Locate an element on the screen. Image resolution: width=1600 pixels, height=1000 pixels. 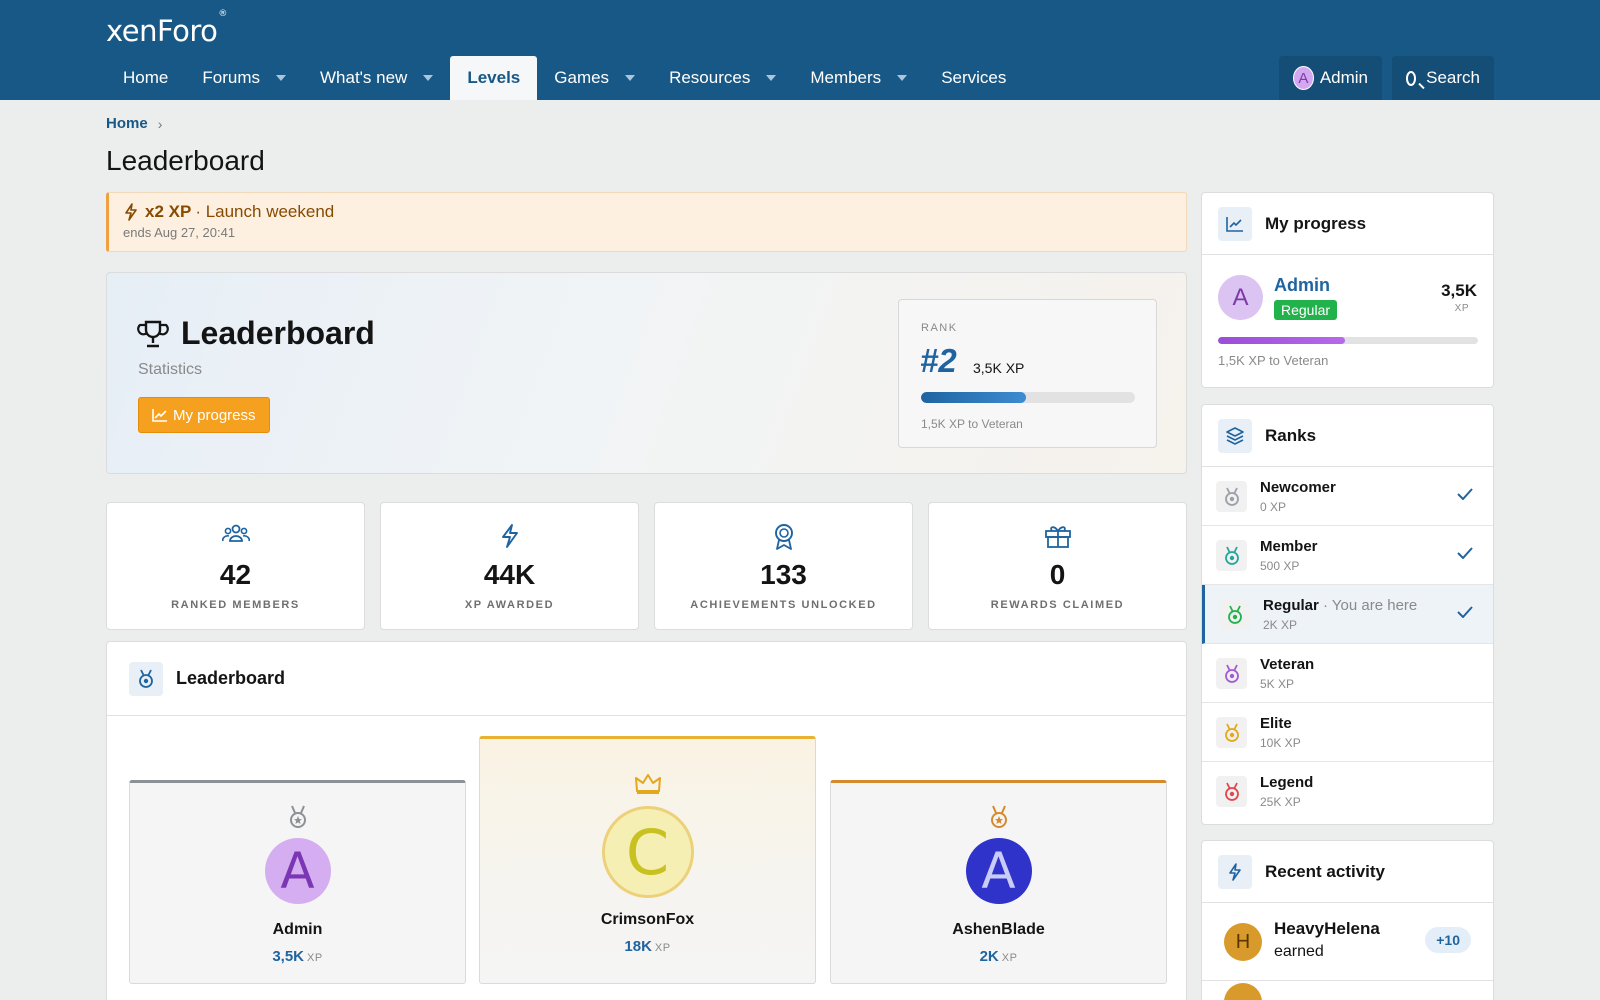
progress-fill is located at coordinates (1282, 340).